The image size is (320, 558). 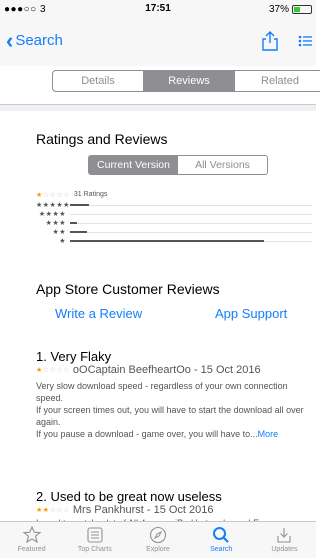 I want to click on tab-all-versions: All Versions, so click(x=222, y=165).